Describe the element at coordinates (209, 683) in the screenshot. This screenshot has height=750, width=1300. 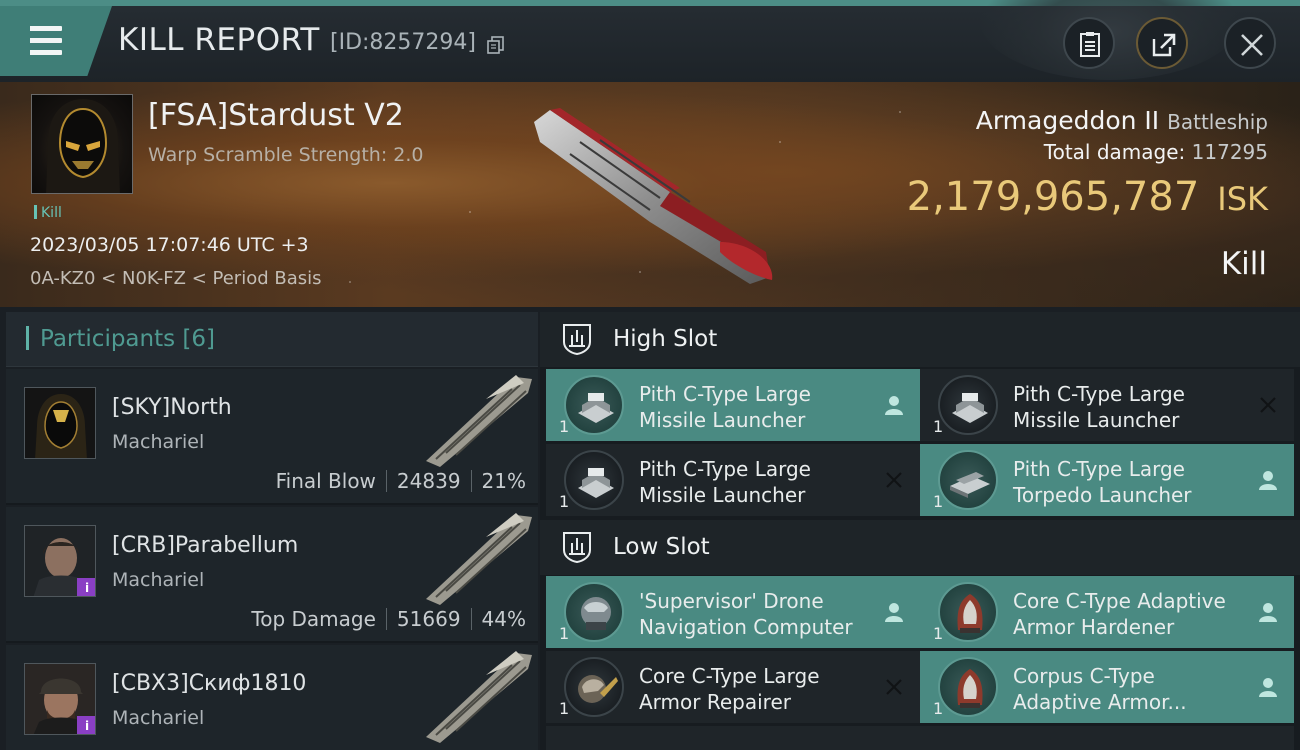
I see `participant-name: [CBX3]Скиф1810` at that location.